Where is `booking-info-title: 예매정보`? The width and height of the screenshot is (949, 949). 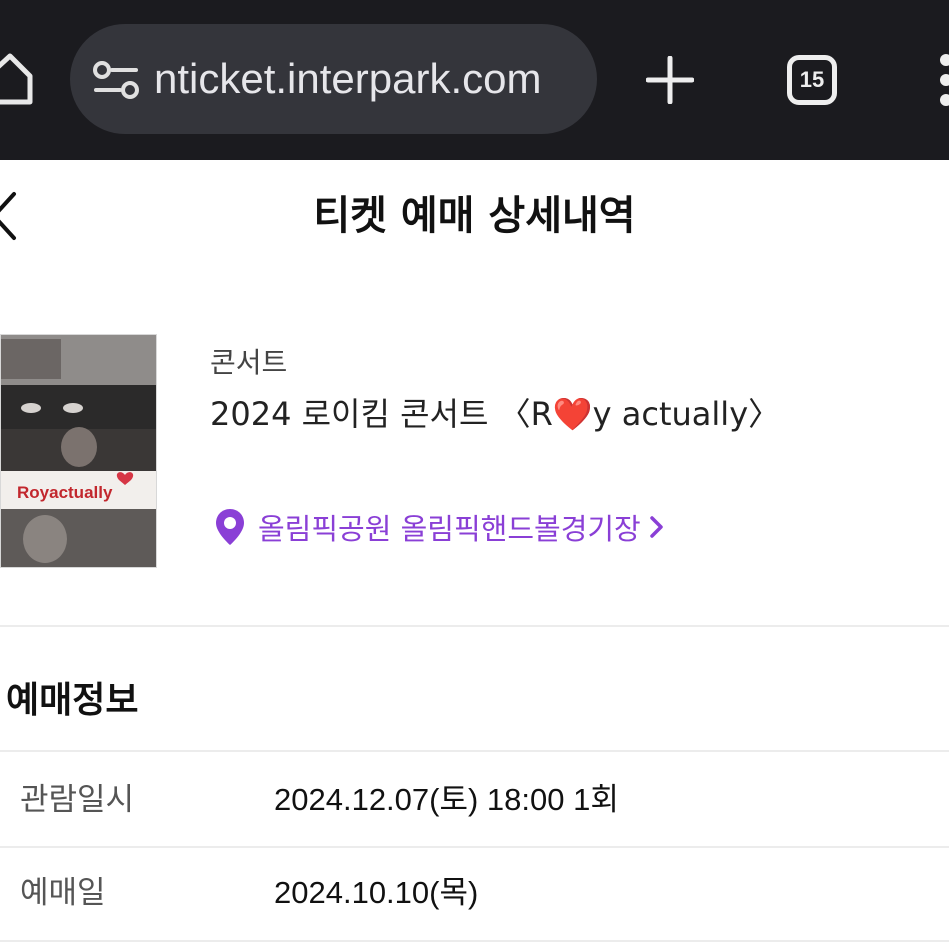 booking-info-title: 예매정보 is located at coordinates (72, 700).